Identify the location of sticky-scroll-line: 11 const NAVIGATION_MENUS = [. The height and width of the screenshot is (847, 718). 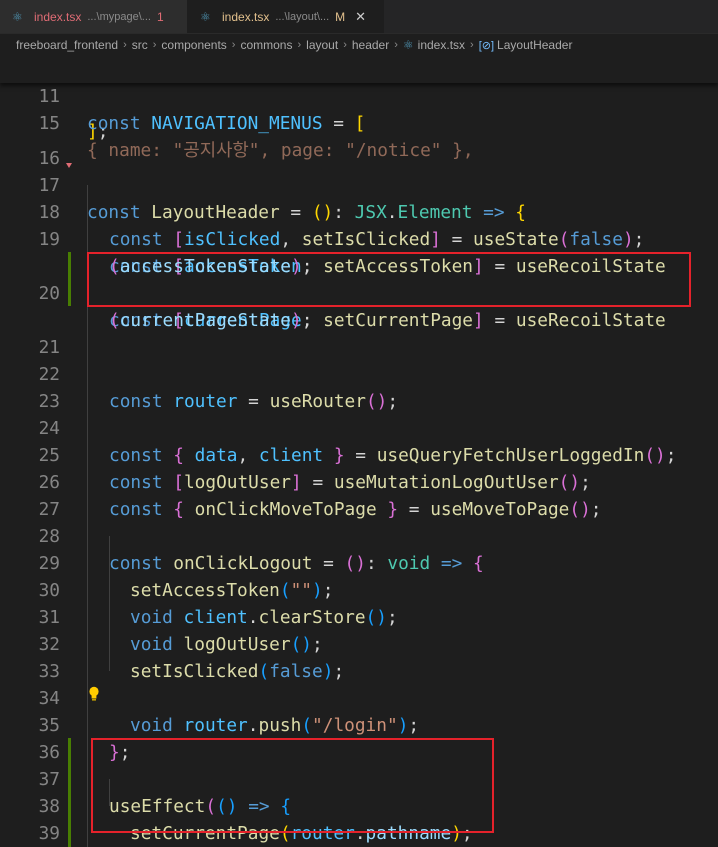
(359, 95).